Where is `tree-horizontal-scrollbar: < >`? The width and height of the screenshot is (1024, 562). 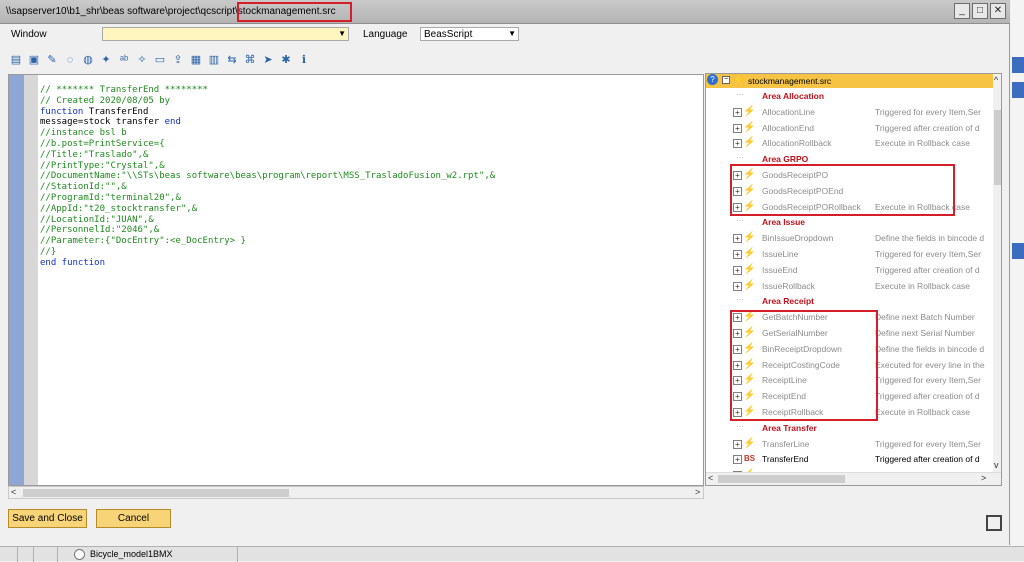 tree-horizontal-scrollbar: < > is located at coordinates (853, 478).